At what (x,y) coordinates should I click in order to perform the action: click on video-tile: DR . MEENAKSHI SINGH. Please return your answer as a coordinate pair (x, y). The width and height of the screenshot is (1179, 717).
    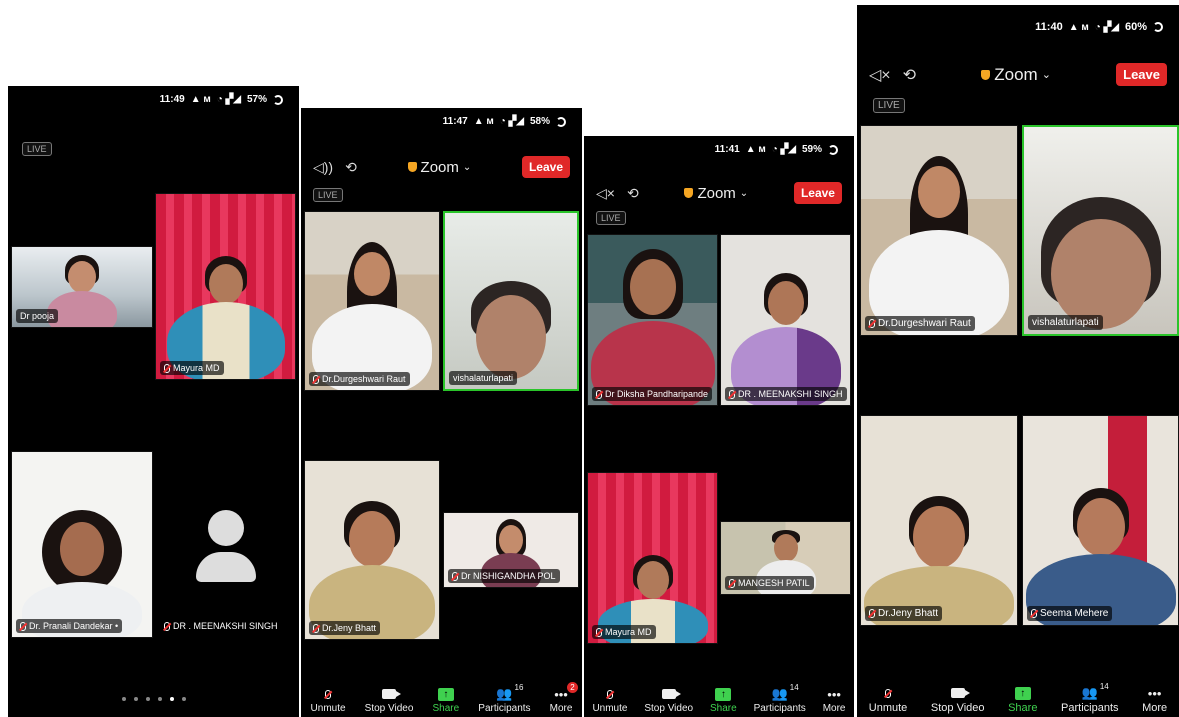
    Looking at the image, I should click on (785, 320).